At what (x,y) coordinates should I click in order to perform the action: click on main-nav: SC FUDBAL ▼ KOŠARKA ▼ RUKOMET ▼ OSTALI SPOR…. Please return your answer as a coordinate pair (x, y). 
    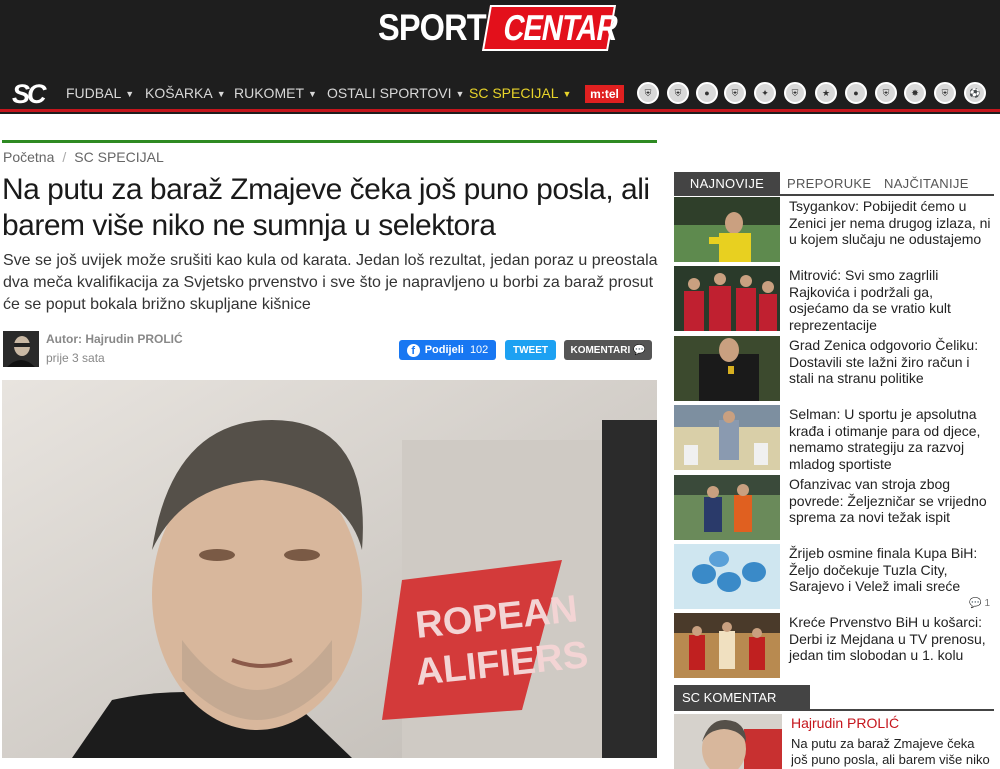
    Looking at the image, I should click on (500, 94).